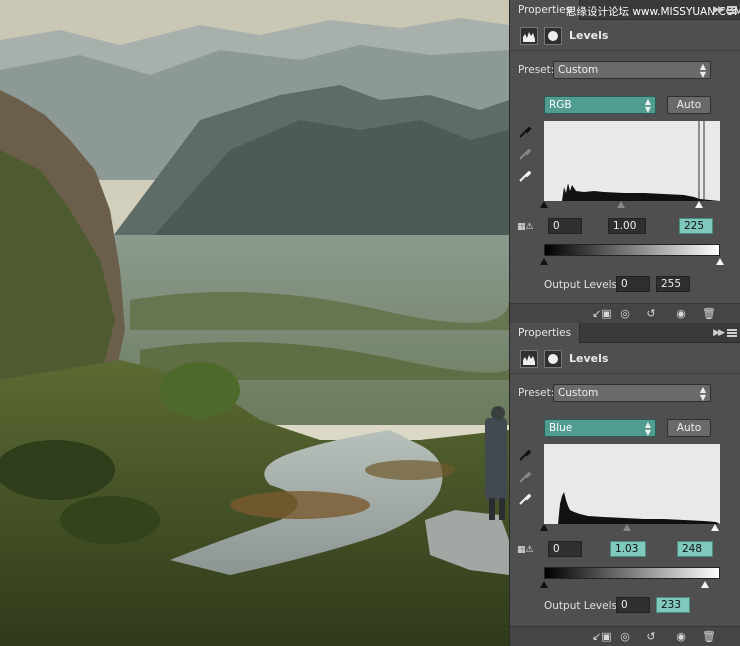 The width and height of the screenshot is (740, 646). What do you see at coordinates (625, 10) in the screenshot?
I see `panel-tabbar: Properties 思缘设计论坛 www.MISSYUAN.COM ▶▶` at bounding box center [625, 10].